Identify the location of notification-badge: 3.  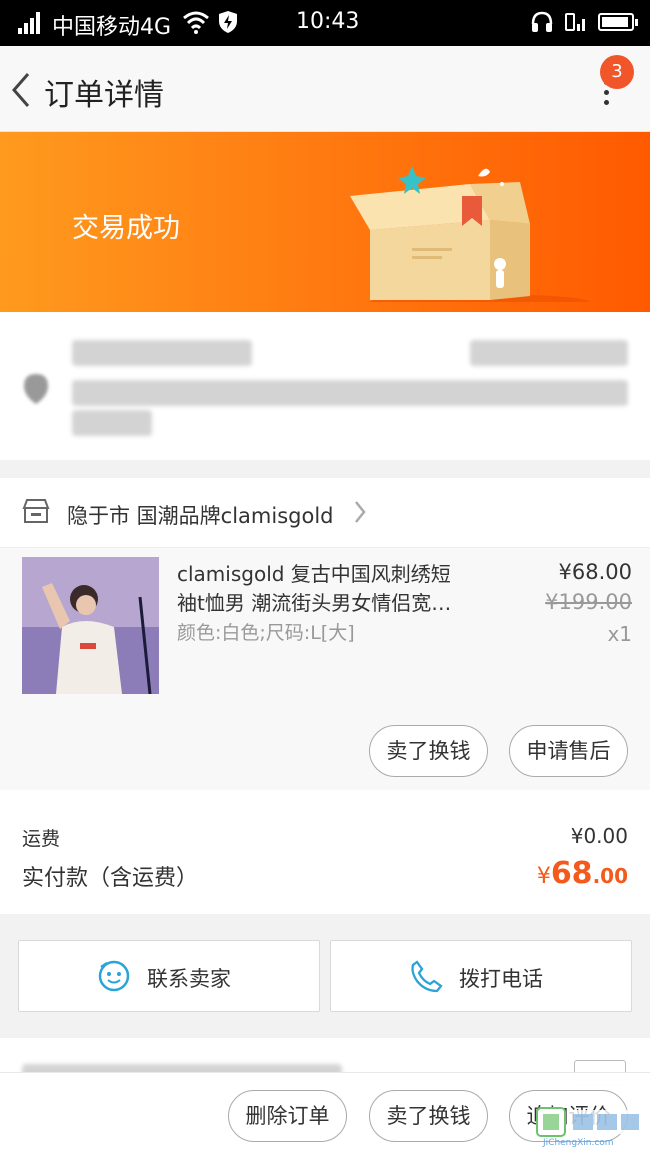
(617, 72).